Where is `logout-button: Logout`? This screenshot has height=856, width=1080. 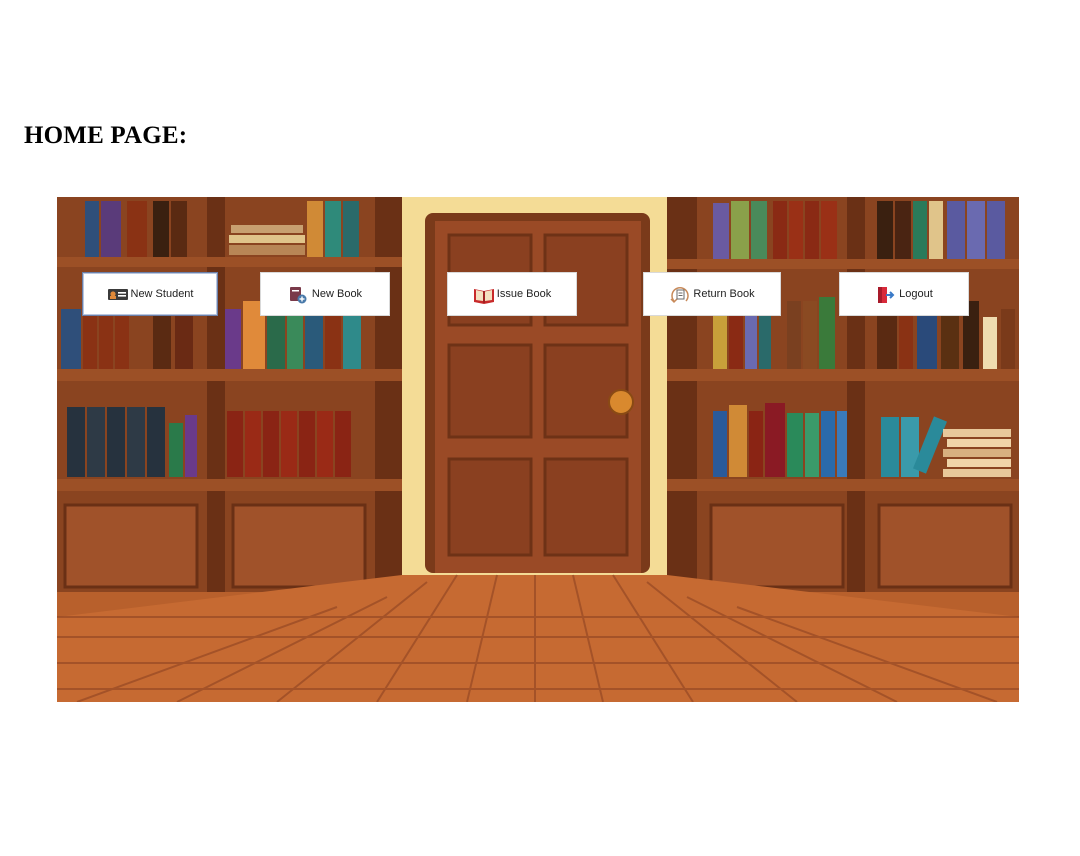 logout-button: Logout is located at coordinates (904, 294).